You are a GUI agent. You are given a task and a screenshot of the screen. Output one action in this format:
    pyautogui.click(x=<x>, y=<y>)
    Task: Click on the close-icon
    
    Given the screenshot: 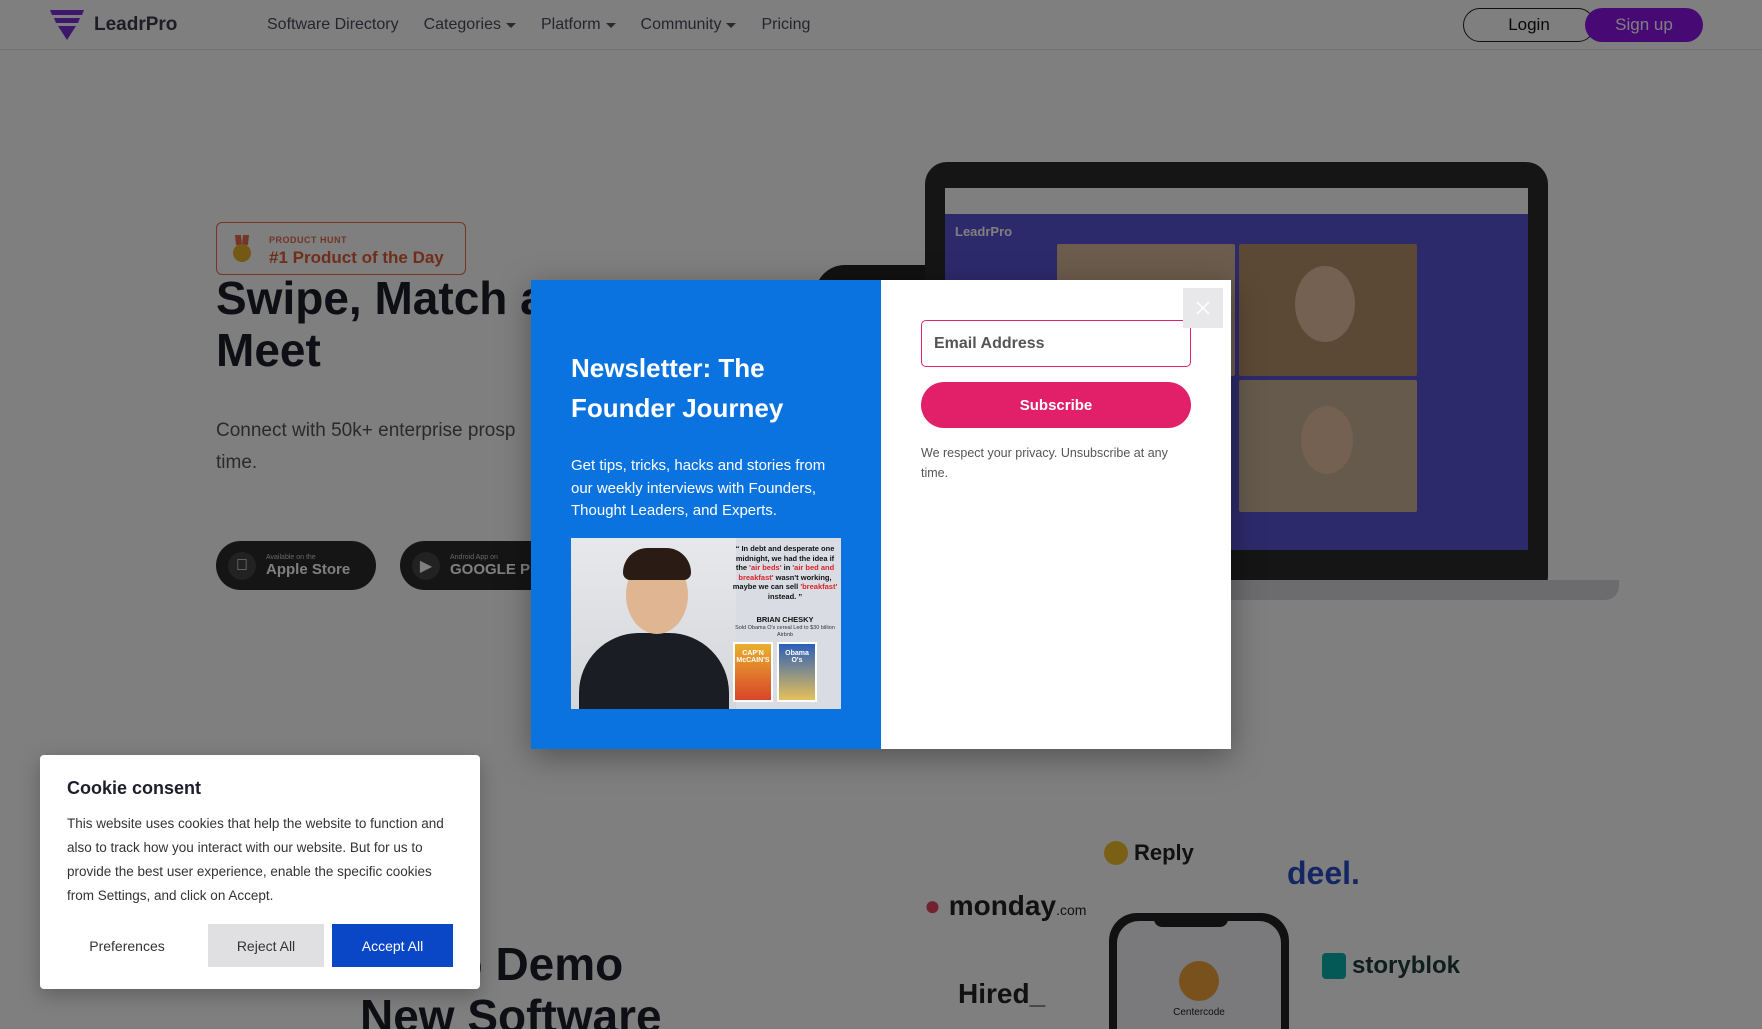 What is the action you would take?
    pyautogui.click(x=1203, y=308)
    